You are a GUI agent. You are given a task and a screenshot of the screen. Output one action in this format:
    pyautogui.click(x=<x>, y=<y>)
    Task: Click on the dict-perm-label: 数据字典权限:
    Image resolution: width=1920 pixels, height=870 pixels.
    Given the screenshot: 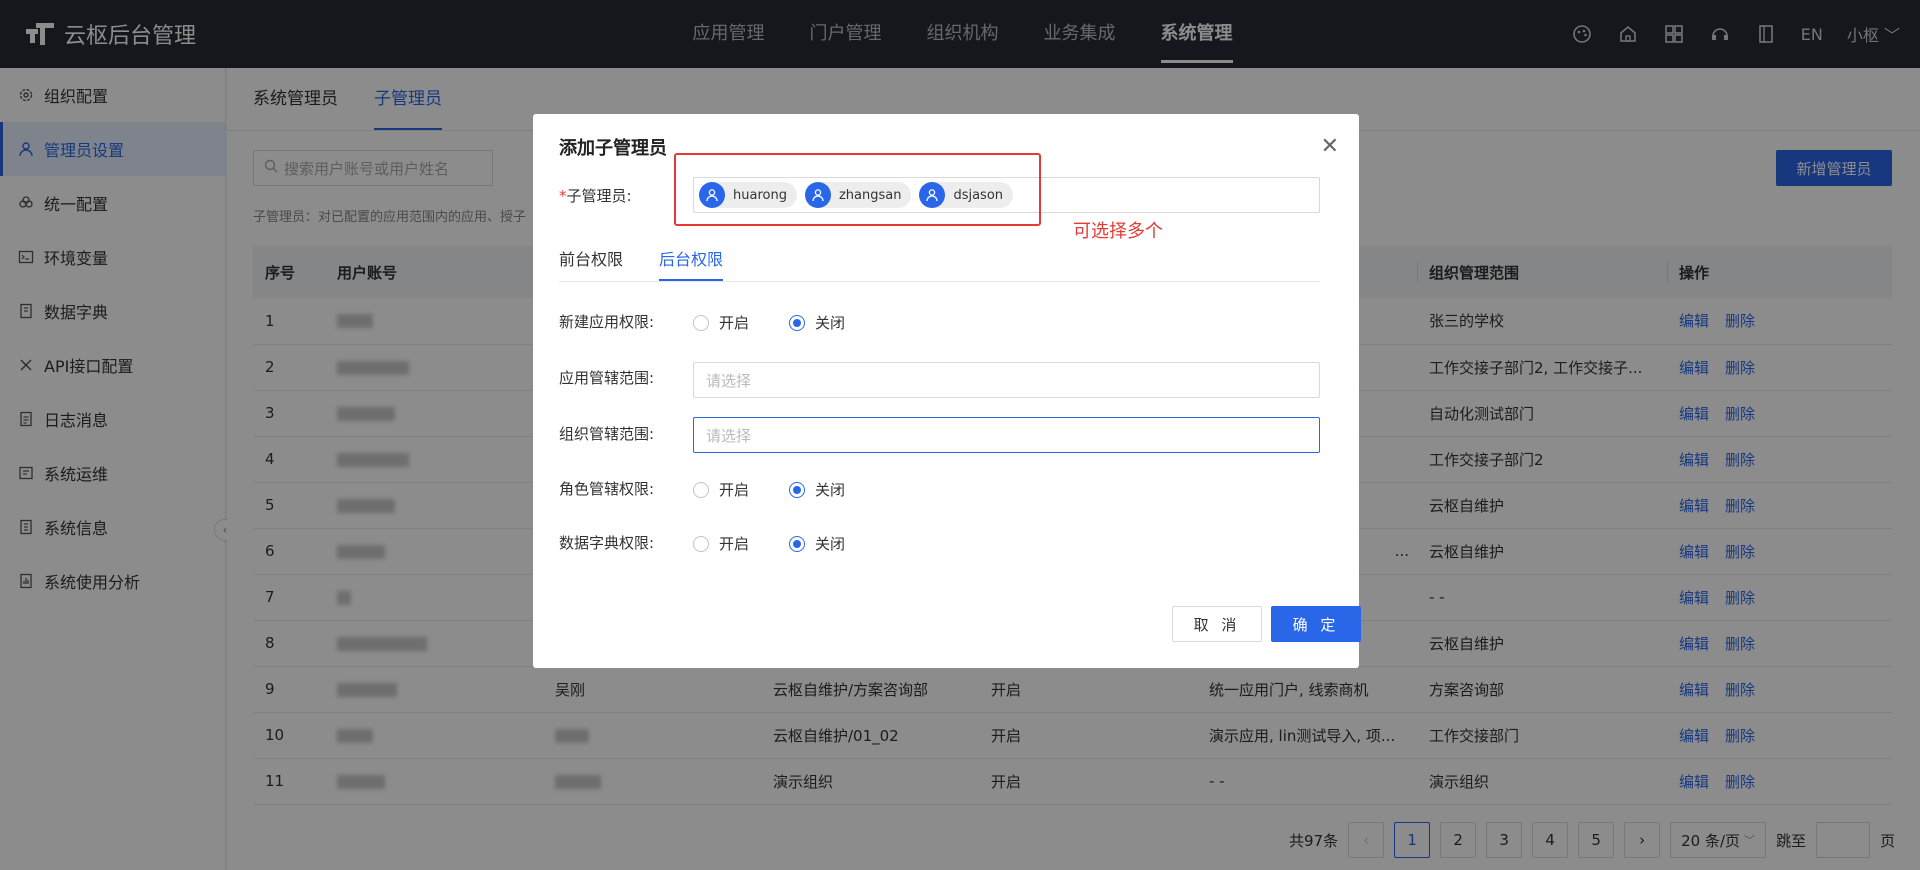 What is the action you would take?
    pyautogui.click(x=607, y=543)
    